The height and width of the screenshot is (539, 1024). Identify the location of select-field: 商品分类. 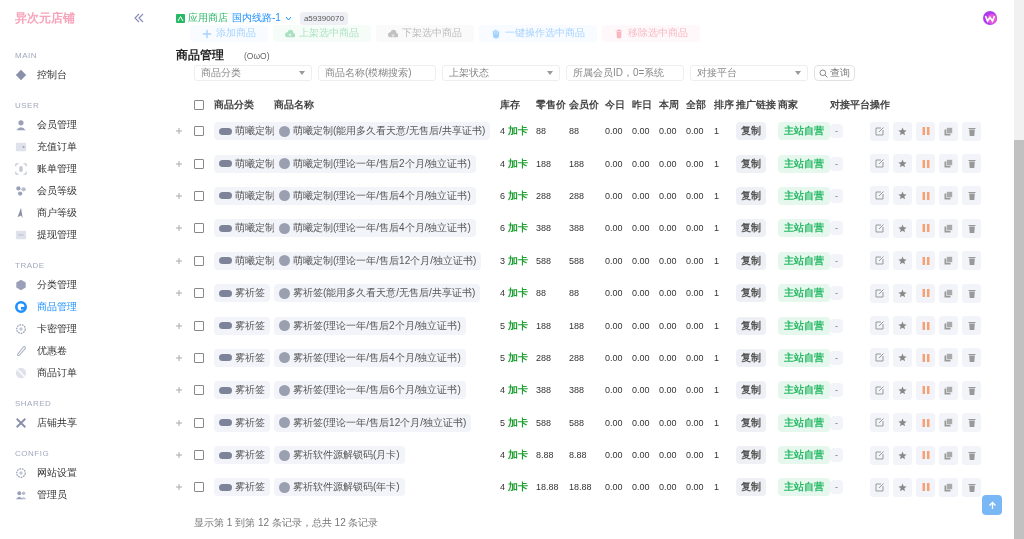
(253, 73).